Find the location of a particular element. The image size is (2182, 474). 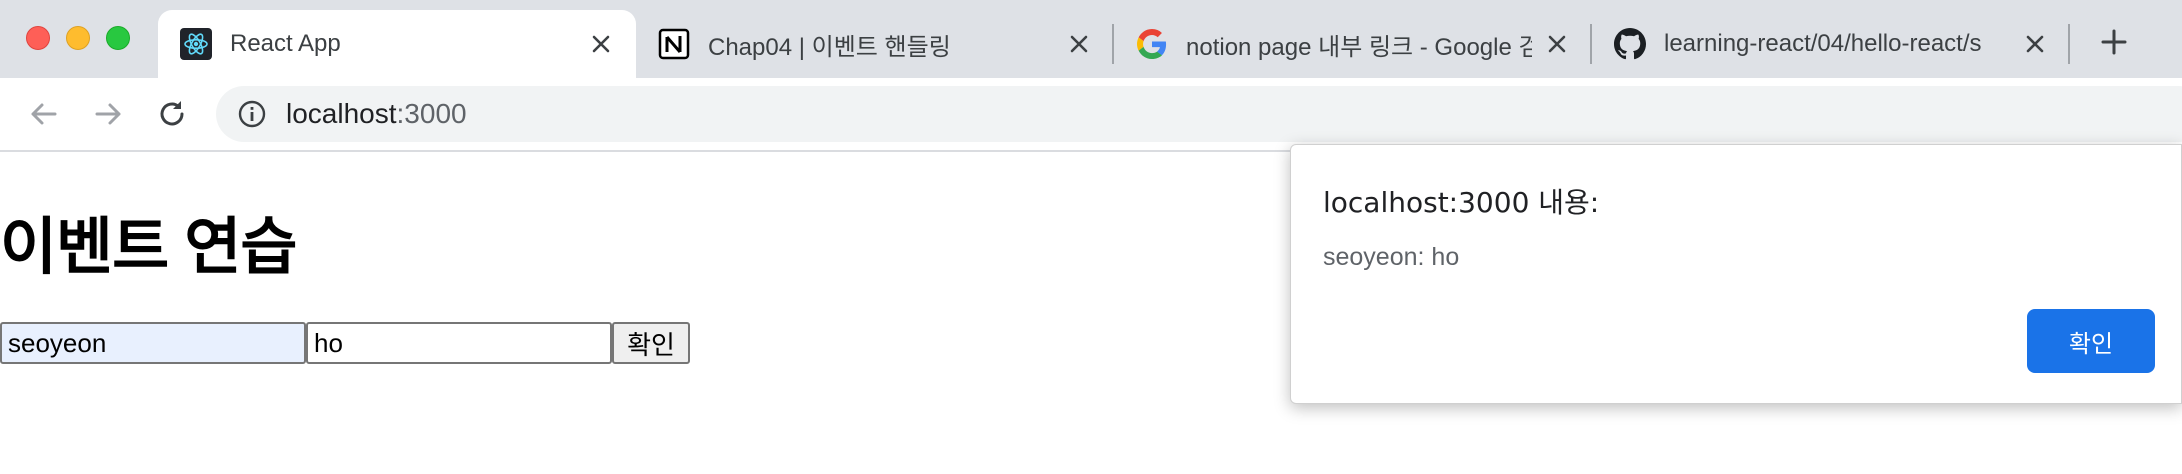

info-icon is located at coordinates (252, 114).